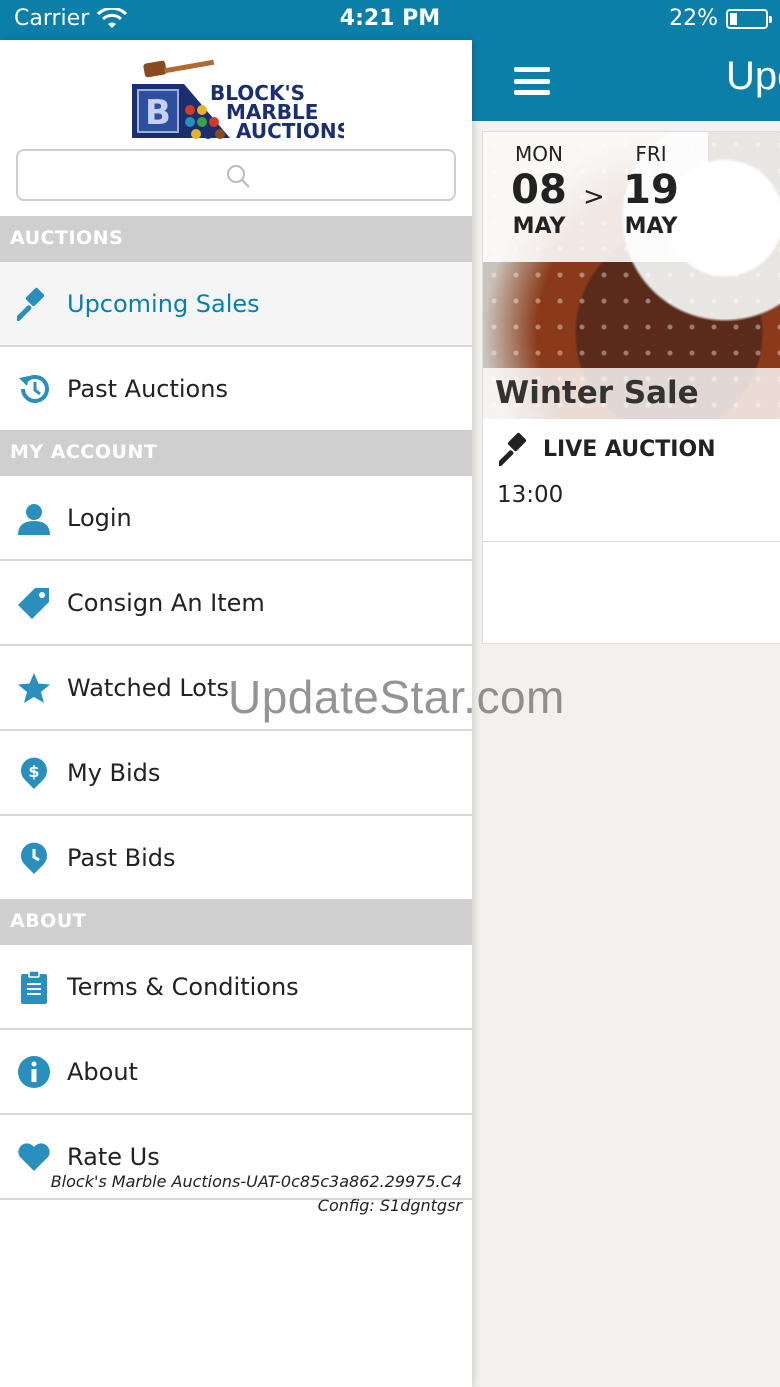 The height and width of the screenshot is (1387, 780). I want to click on menu-item-label: Rate Us, so click(113, 1157).